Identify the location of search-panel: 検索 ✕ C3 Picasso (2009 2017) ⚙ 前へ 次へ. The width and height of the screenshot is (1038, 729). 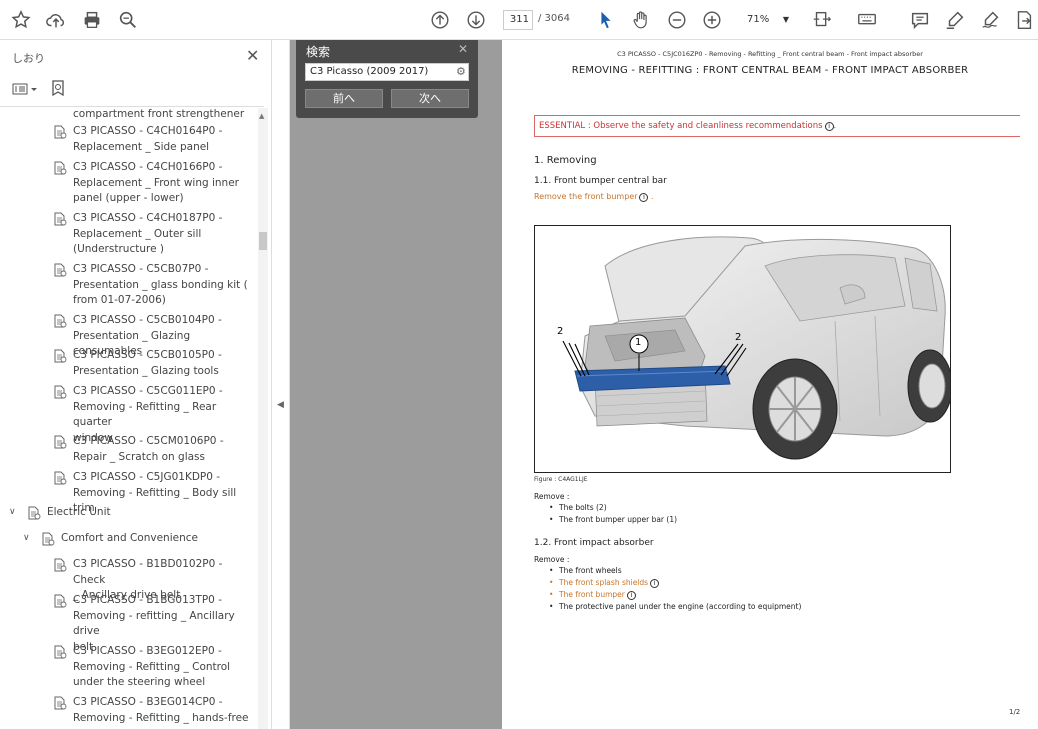
(387, 79).